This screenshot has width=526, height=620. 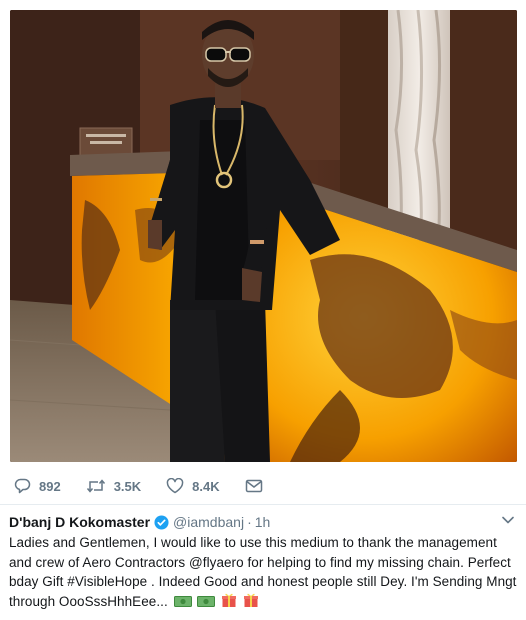 I want to click on tweet-header: D'banj D Kokomaster @iamdbanj · 1h, so click(x=262, y=522).